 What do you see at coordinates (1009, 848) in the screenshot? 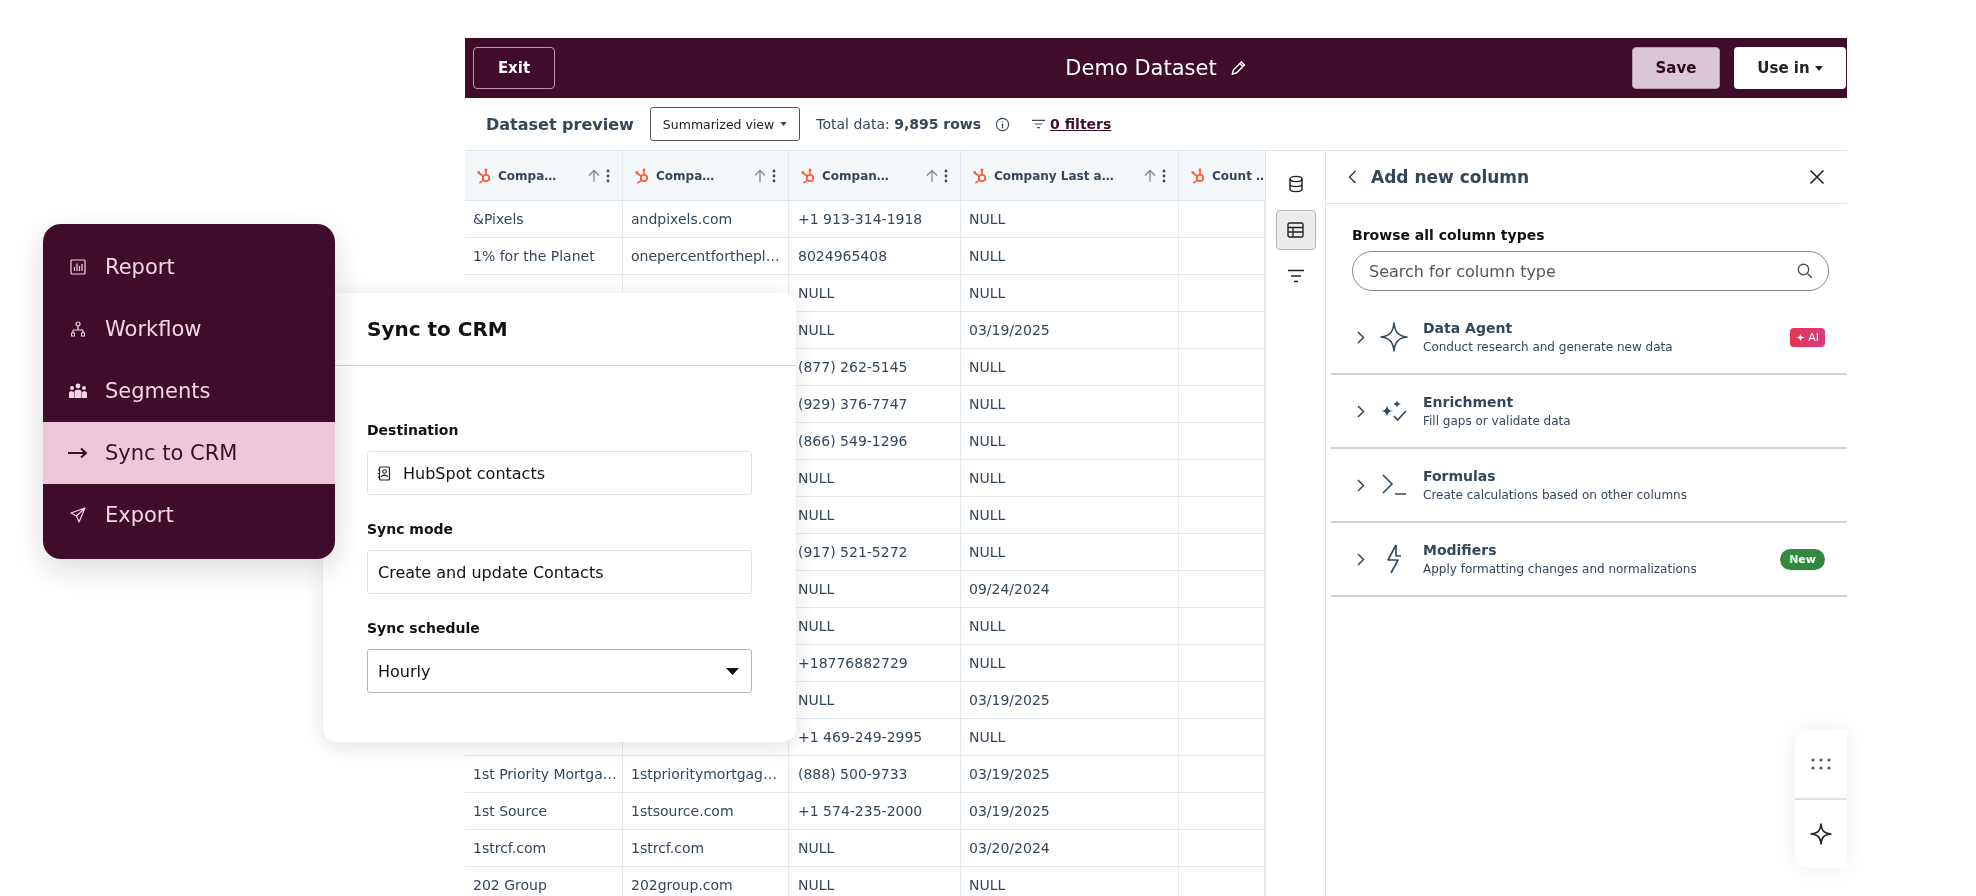
I see `table-cell: 03/20/2024` at bounding box center [1009, 848].